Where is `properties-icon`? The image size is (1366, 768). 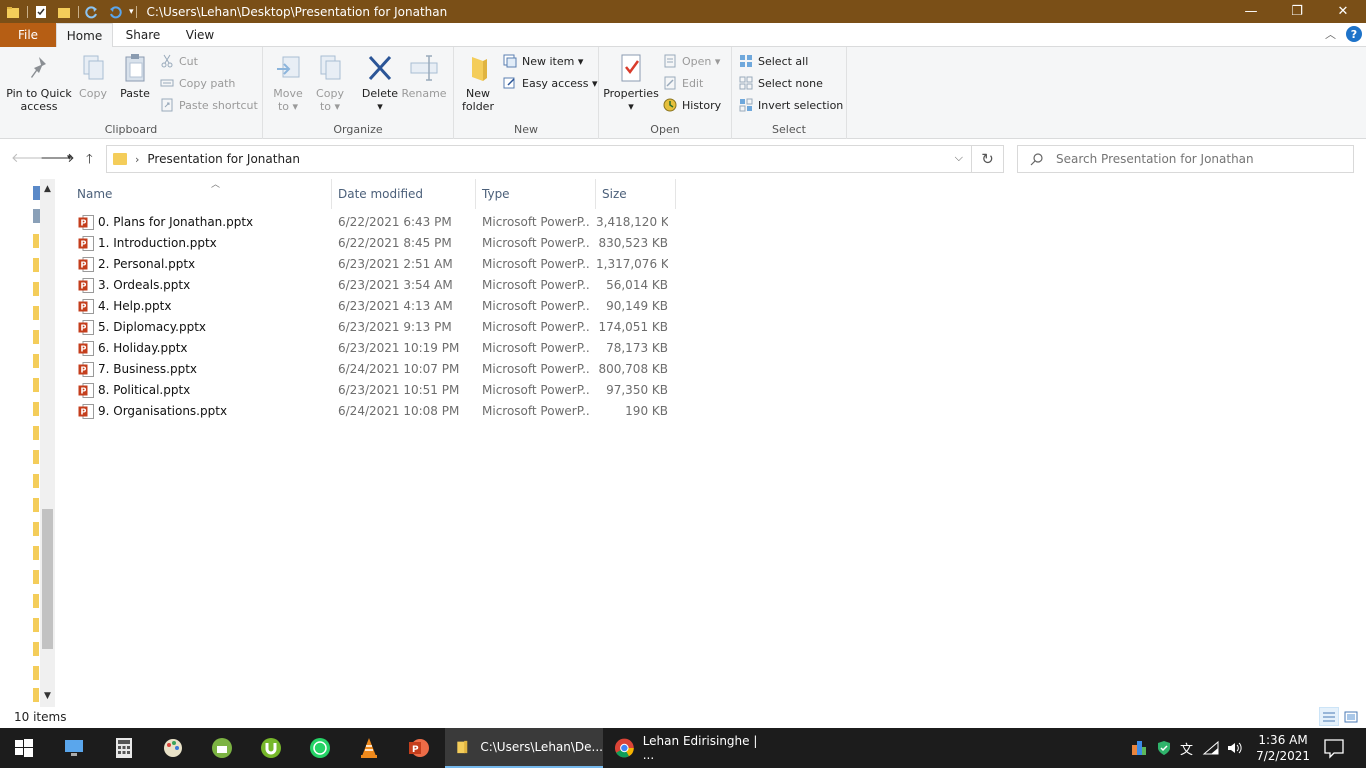
properties-icon is located at coordinates (41, 12).